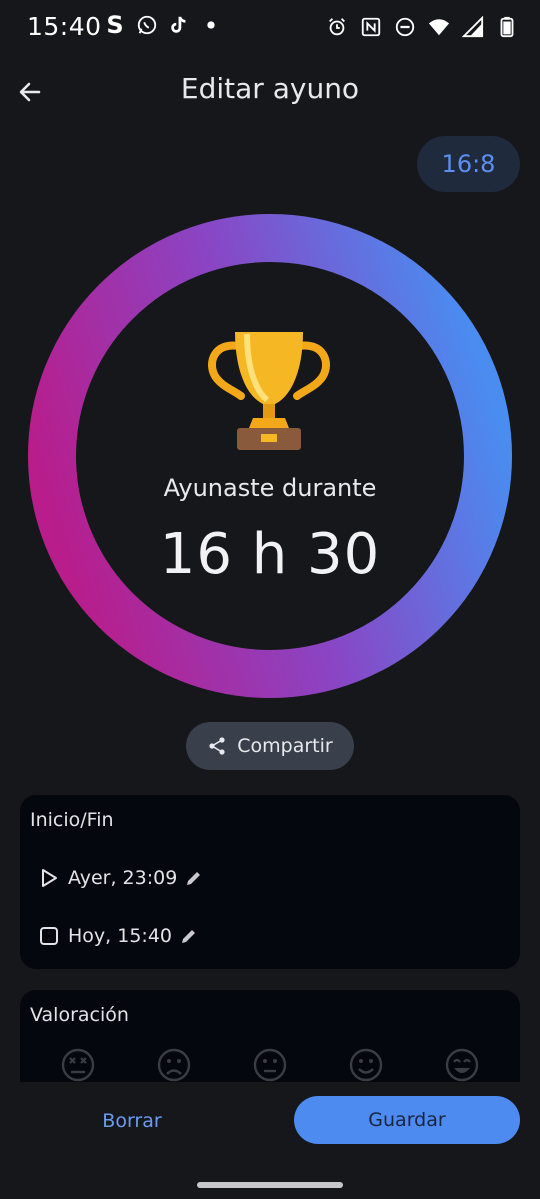 This screenshot has height=1199, width=540. What do you see at coordinates (163, 25) in the screenshot?
I see `status-left-icons: S` at bounding box center [163, 25].